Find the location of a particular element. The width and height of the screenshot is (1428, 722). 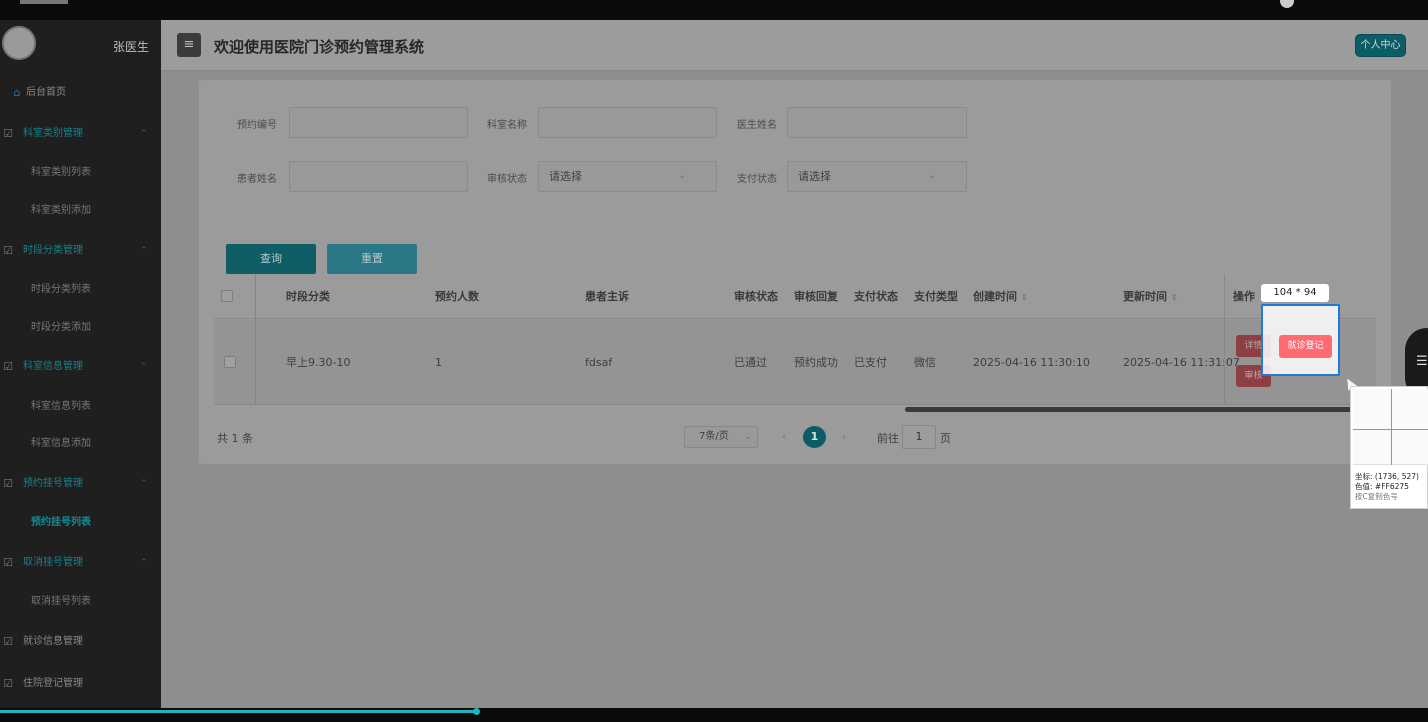

cell-review-status: 已通过 is located at coordinates (750, 362).